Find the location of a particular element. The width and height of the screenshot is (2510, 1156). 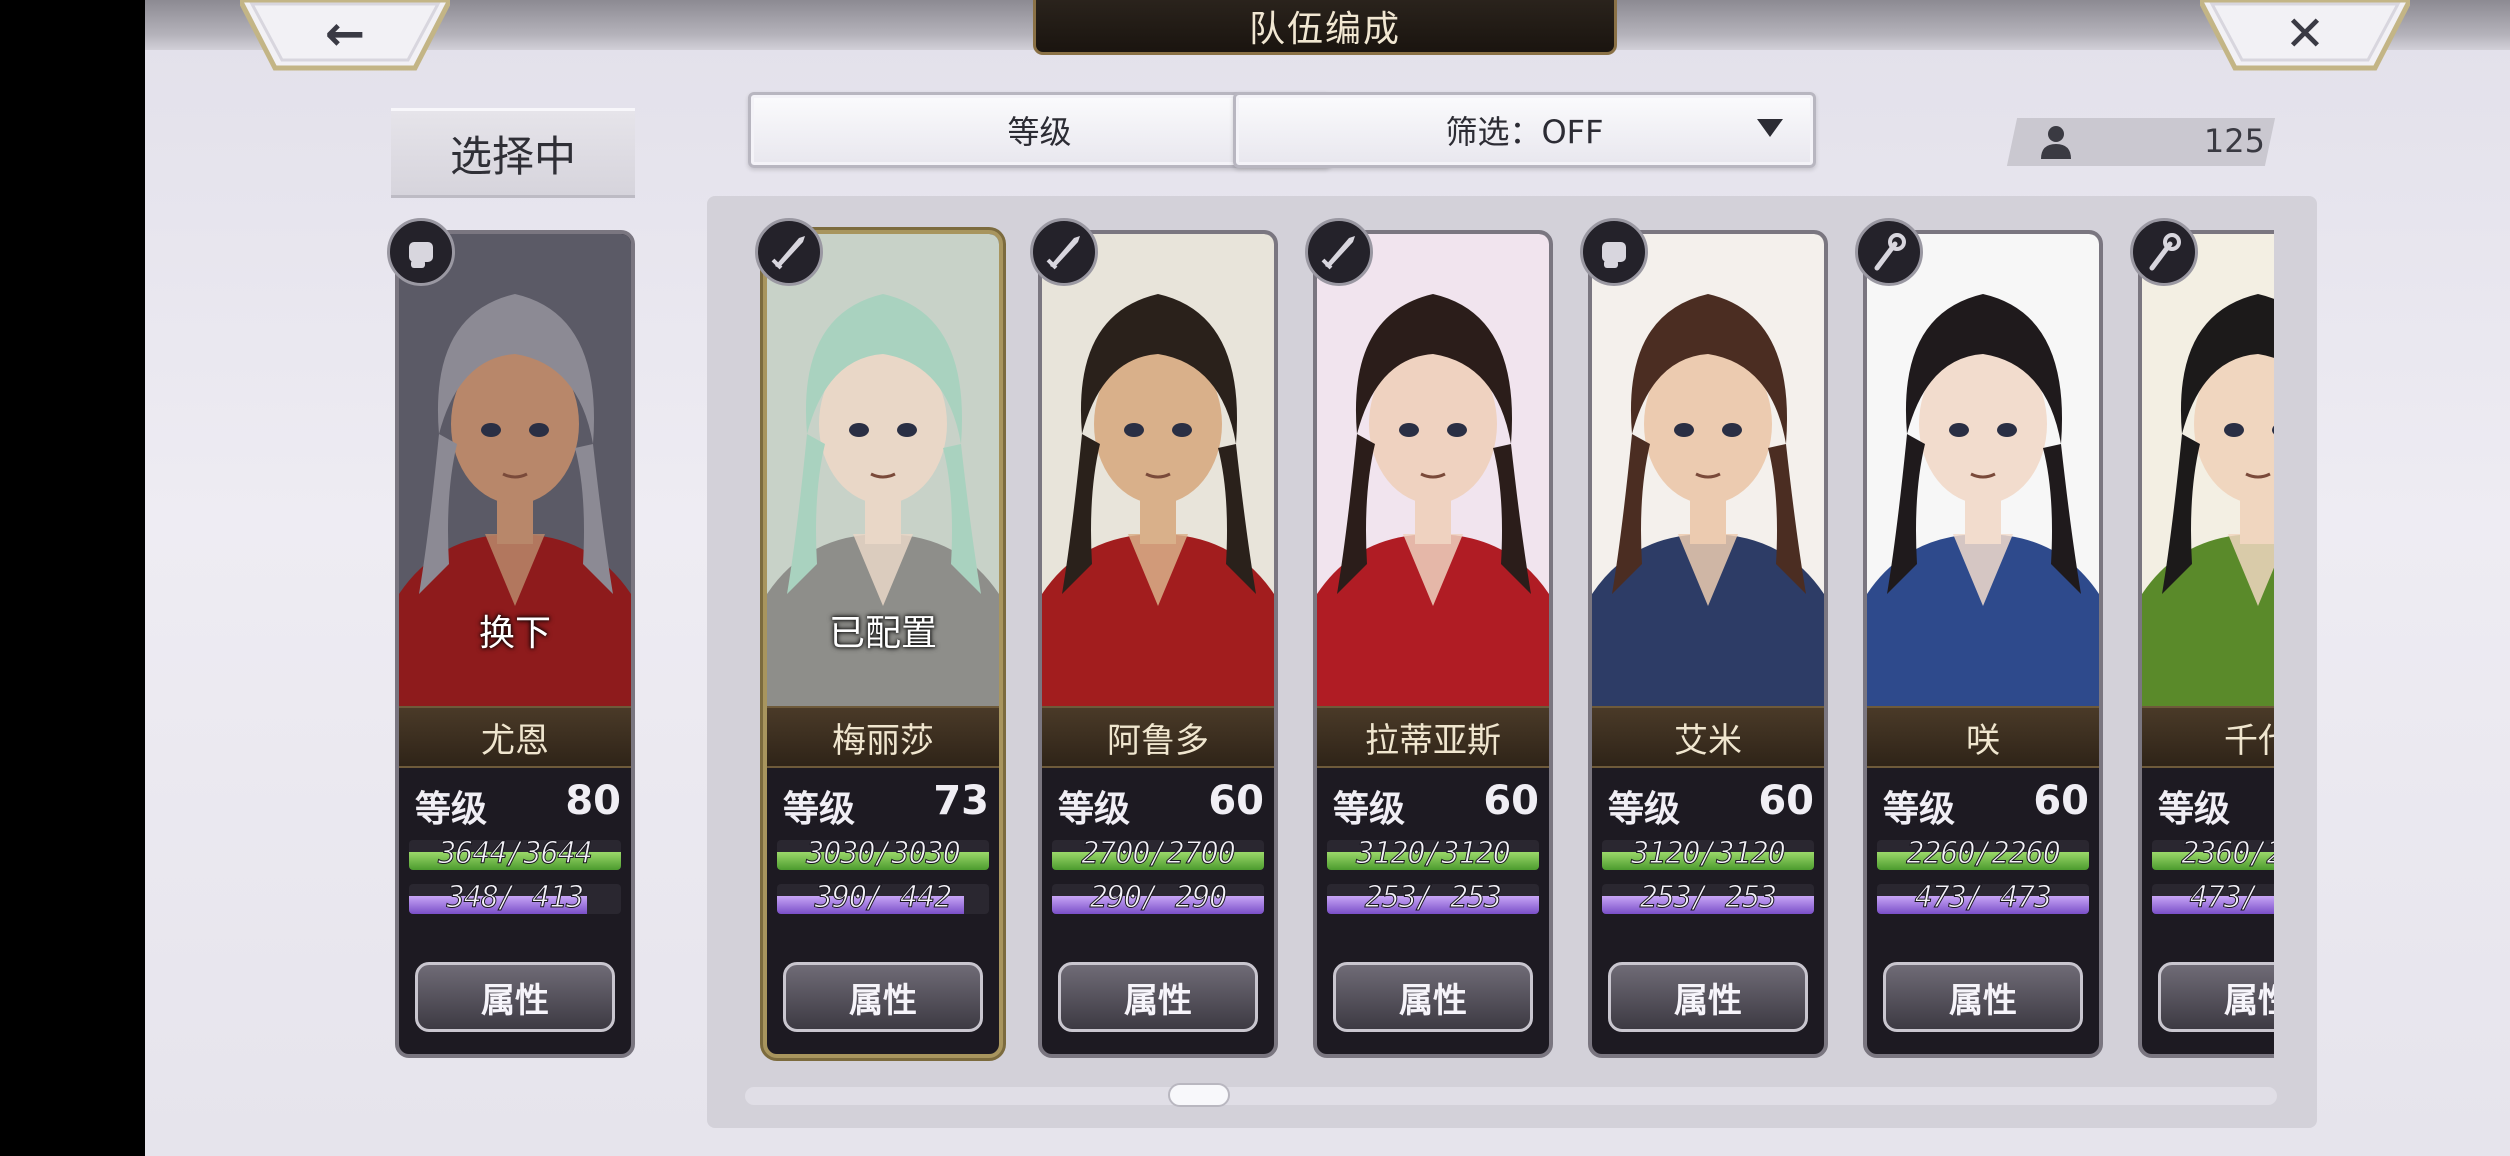

character-name: 尤恩 is located at coordinates (515, 737).